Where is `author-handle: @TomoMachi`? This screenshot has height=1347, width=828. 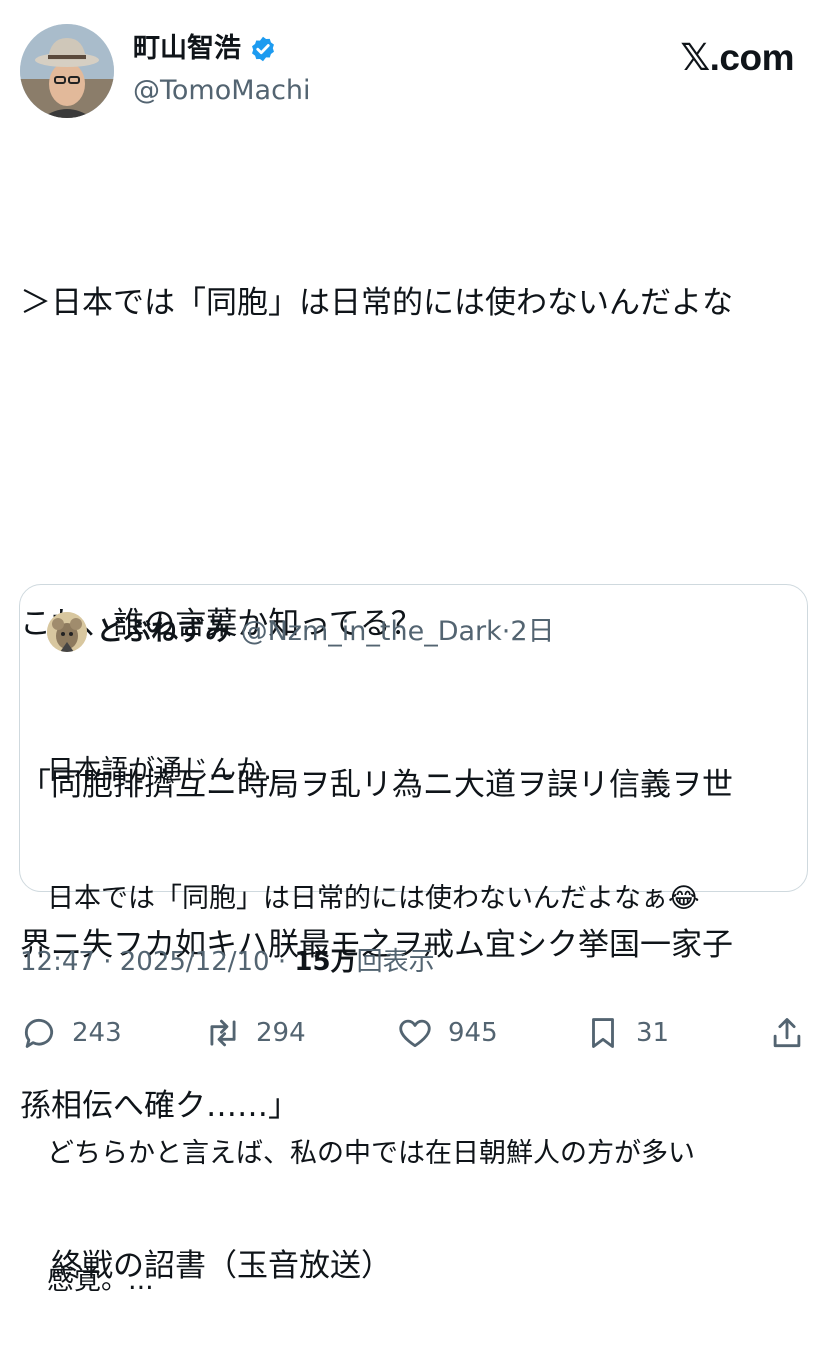 author-handle: @TomoMachi is located at coordinates (222, 91).